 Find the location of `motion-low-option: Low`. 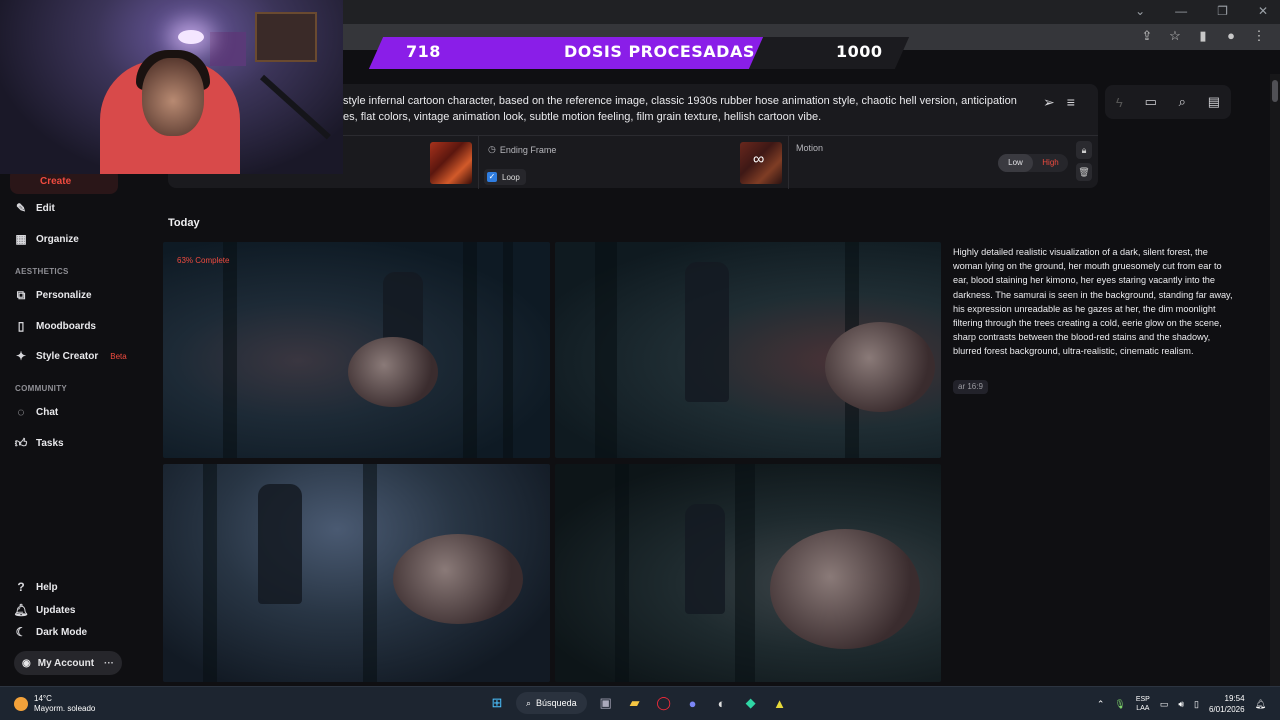

motion-low-option: Low is located at coordinates (1015, 163).